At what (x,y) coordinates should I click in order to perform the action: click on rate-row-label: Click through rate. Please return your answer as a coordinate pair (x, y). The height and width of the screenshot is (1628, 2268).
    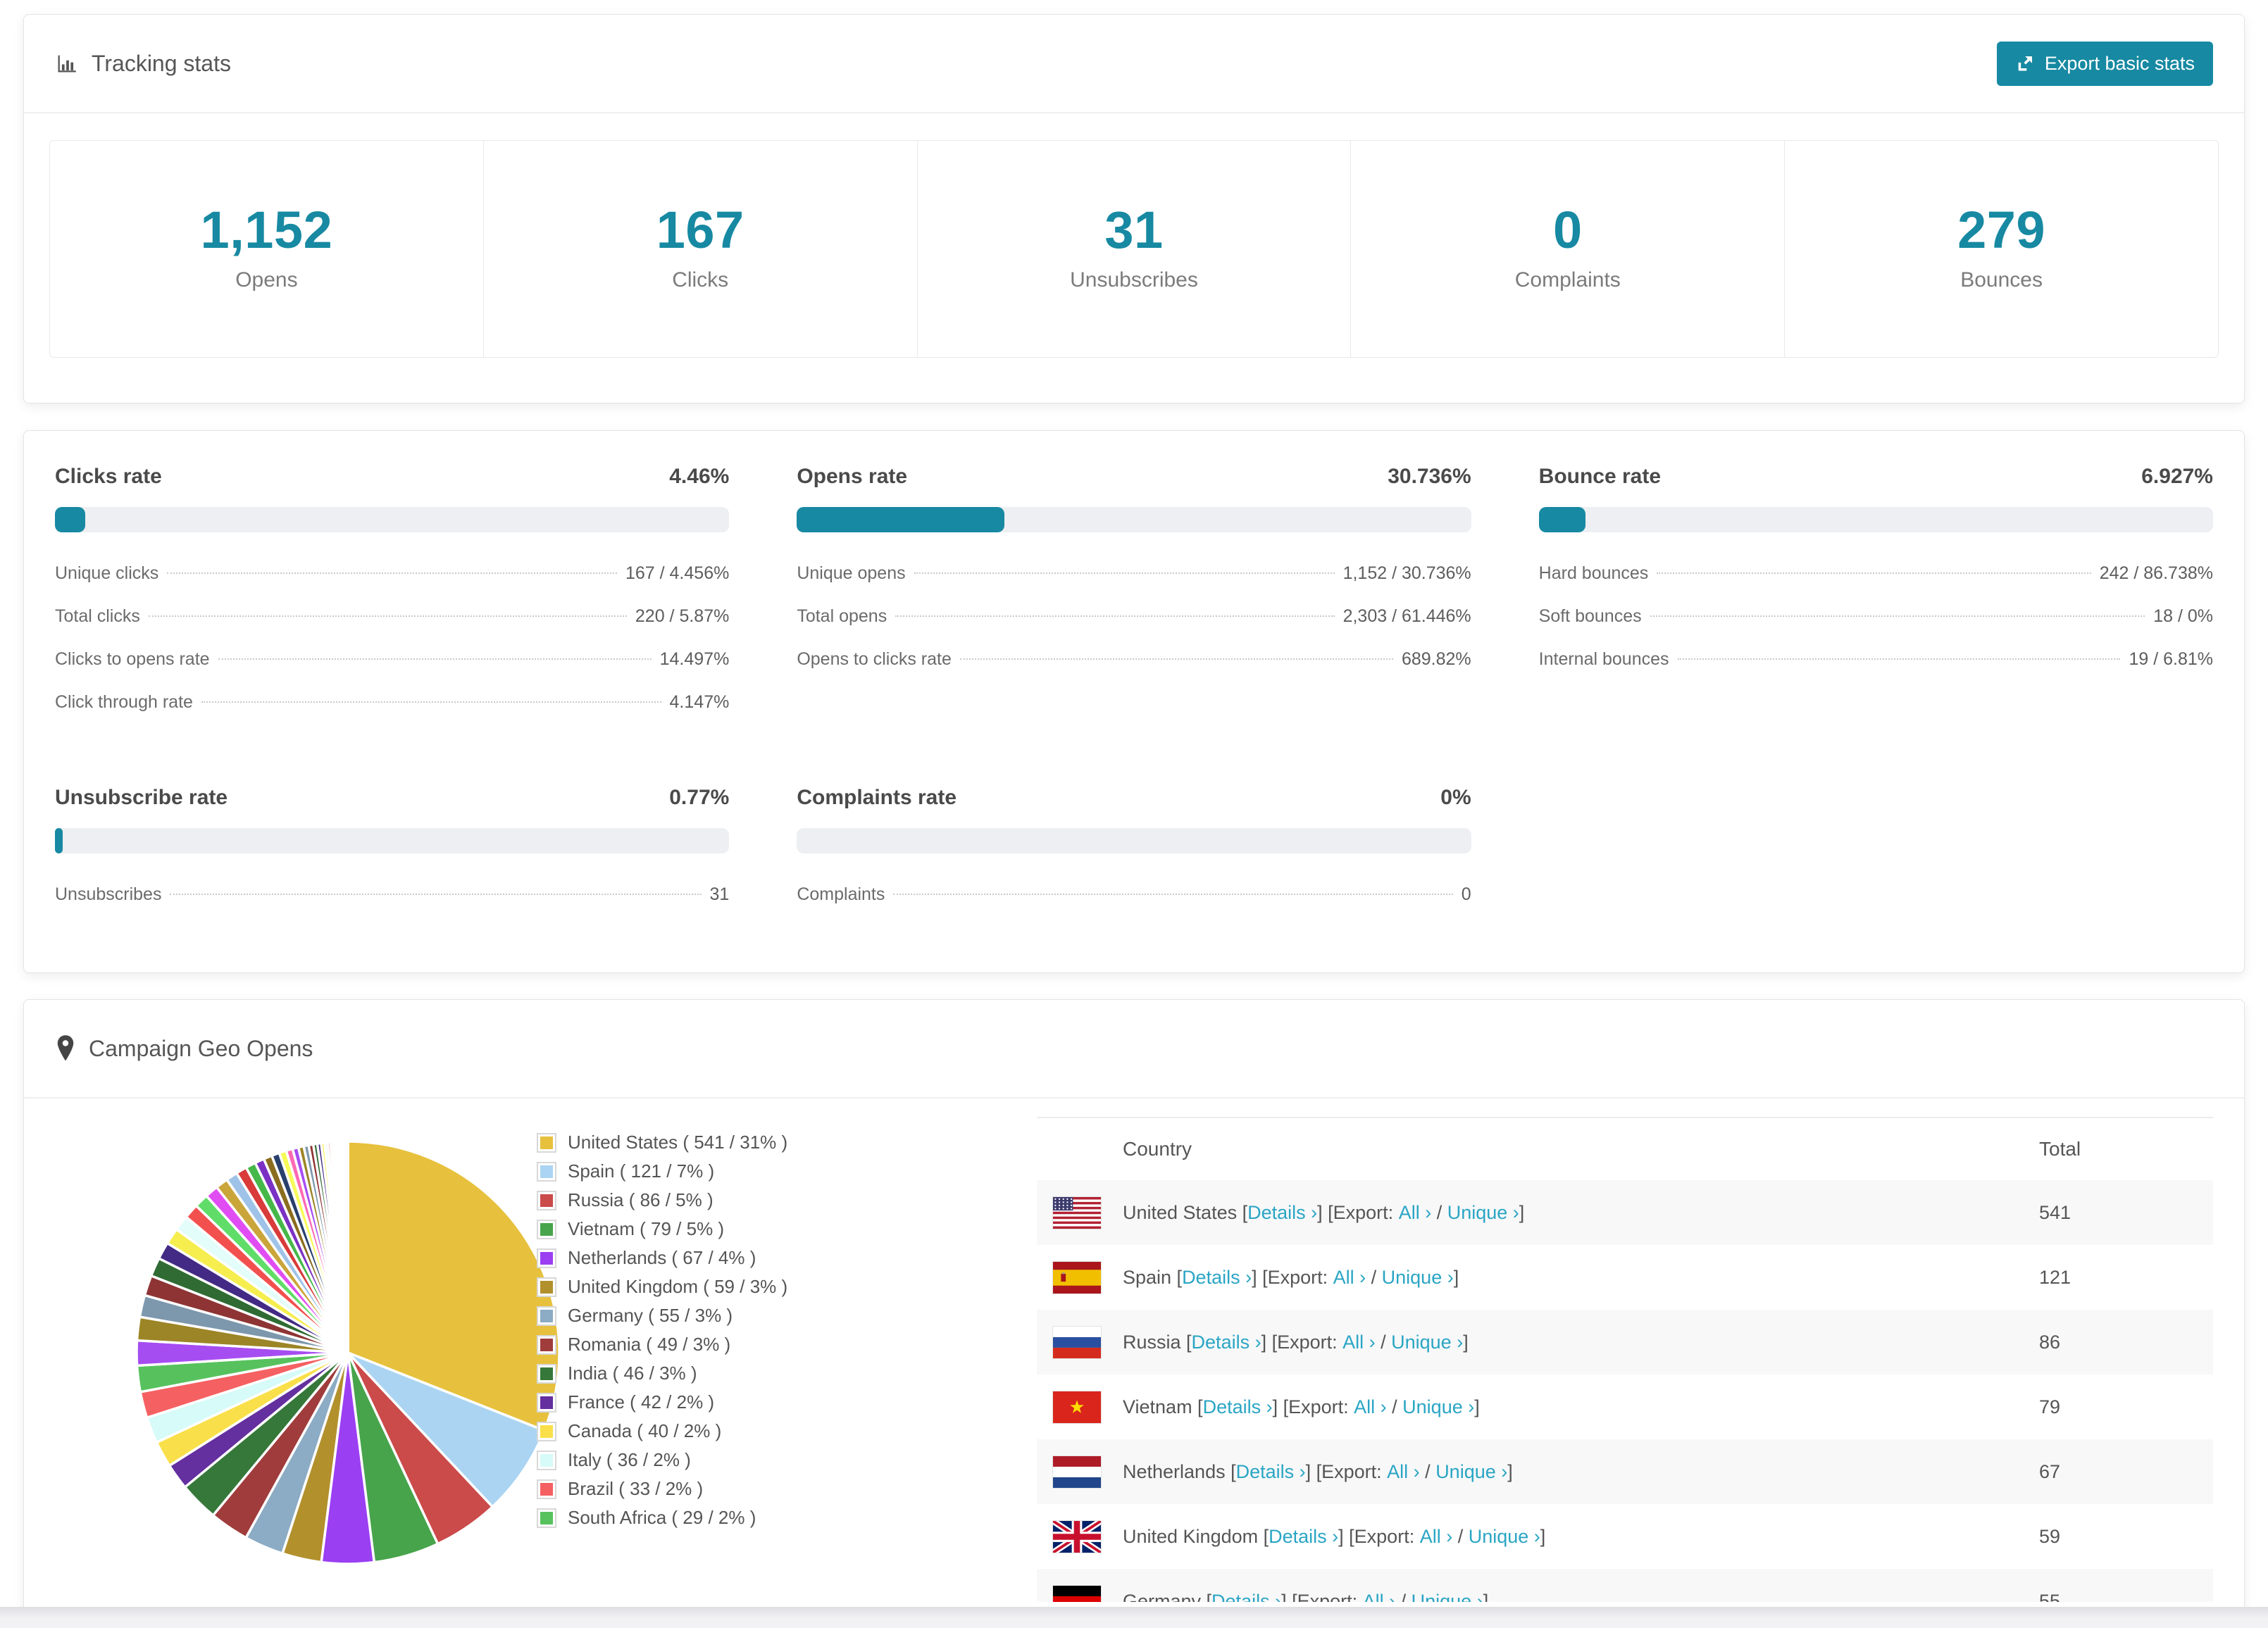
    Looking at the image, I should click on (124, 702).